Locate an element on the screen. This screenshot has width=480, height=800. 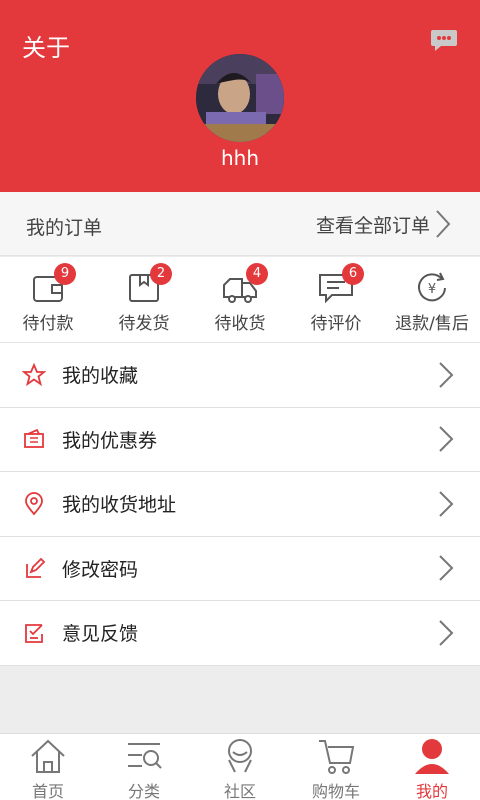
menu-item-label: 修改密码 is located at coordinates (100, 569).